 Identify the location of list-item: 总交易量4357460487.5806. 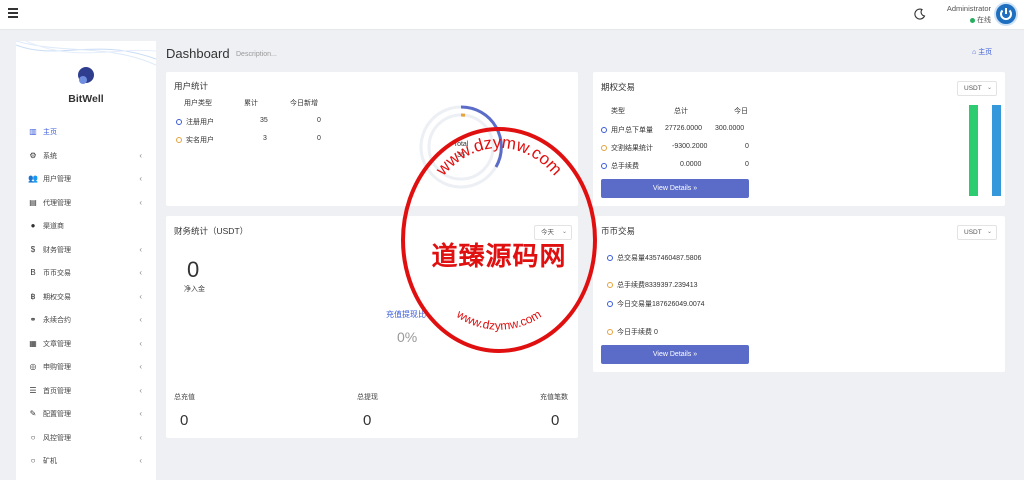
(654, 258).